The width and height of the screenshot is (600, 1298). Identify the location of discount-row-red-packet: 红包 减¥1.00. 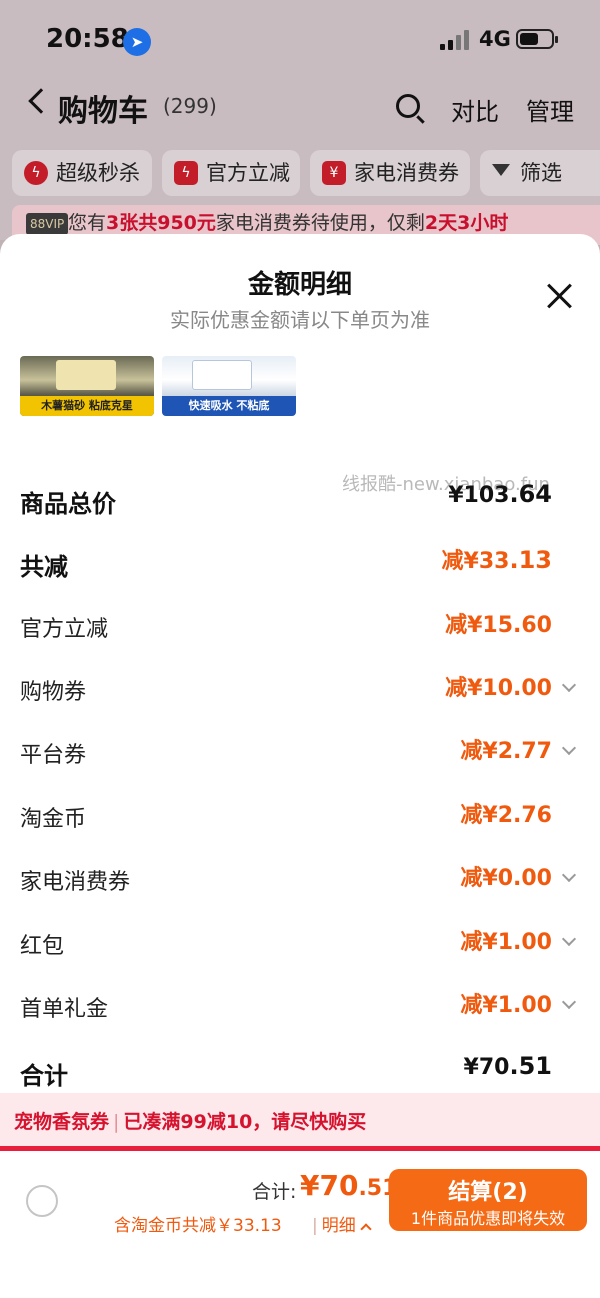
(300, 944).